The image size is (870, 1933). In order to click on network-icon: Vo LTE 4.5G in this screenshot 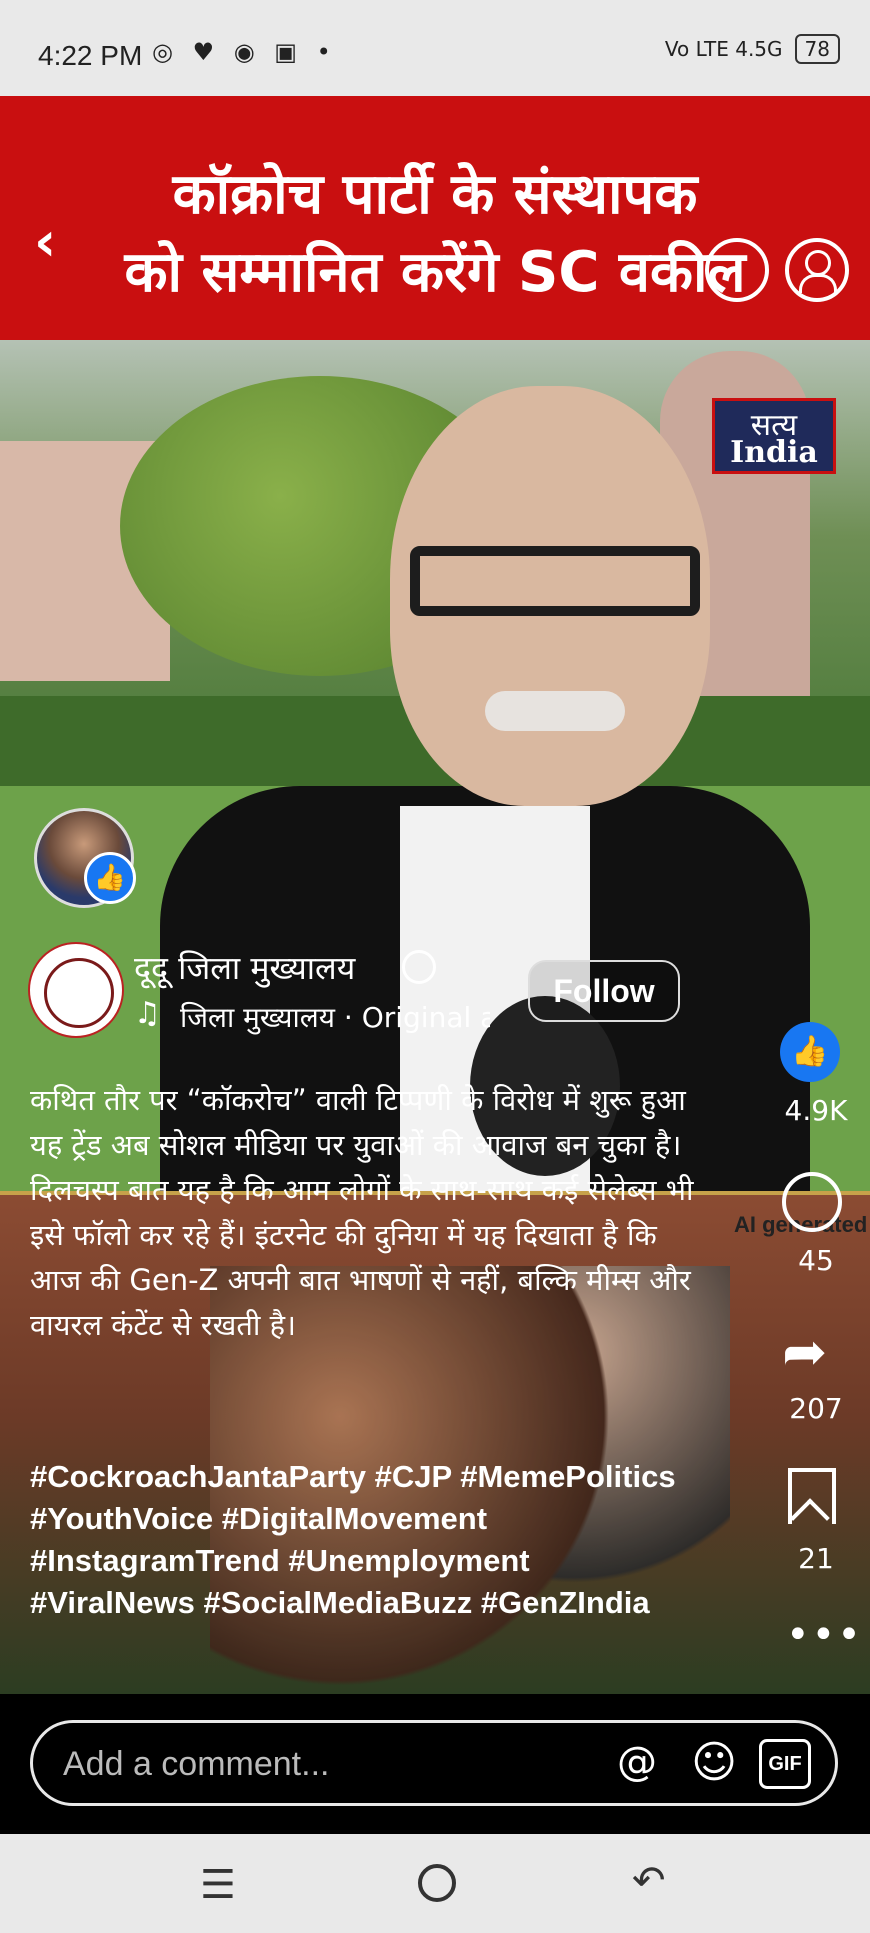, I will do `click(723, 49)`.